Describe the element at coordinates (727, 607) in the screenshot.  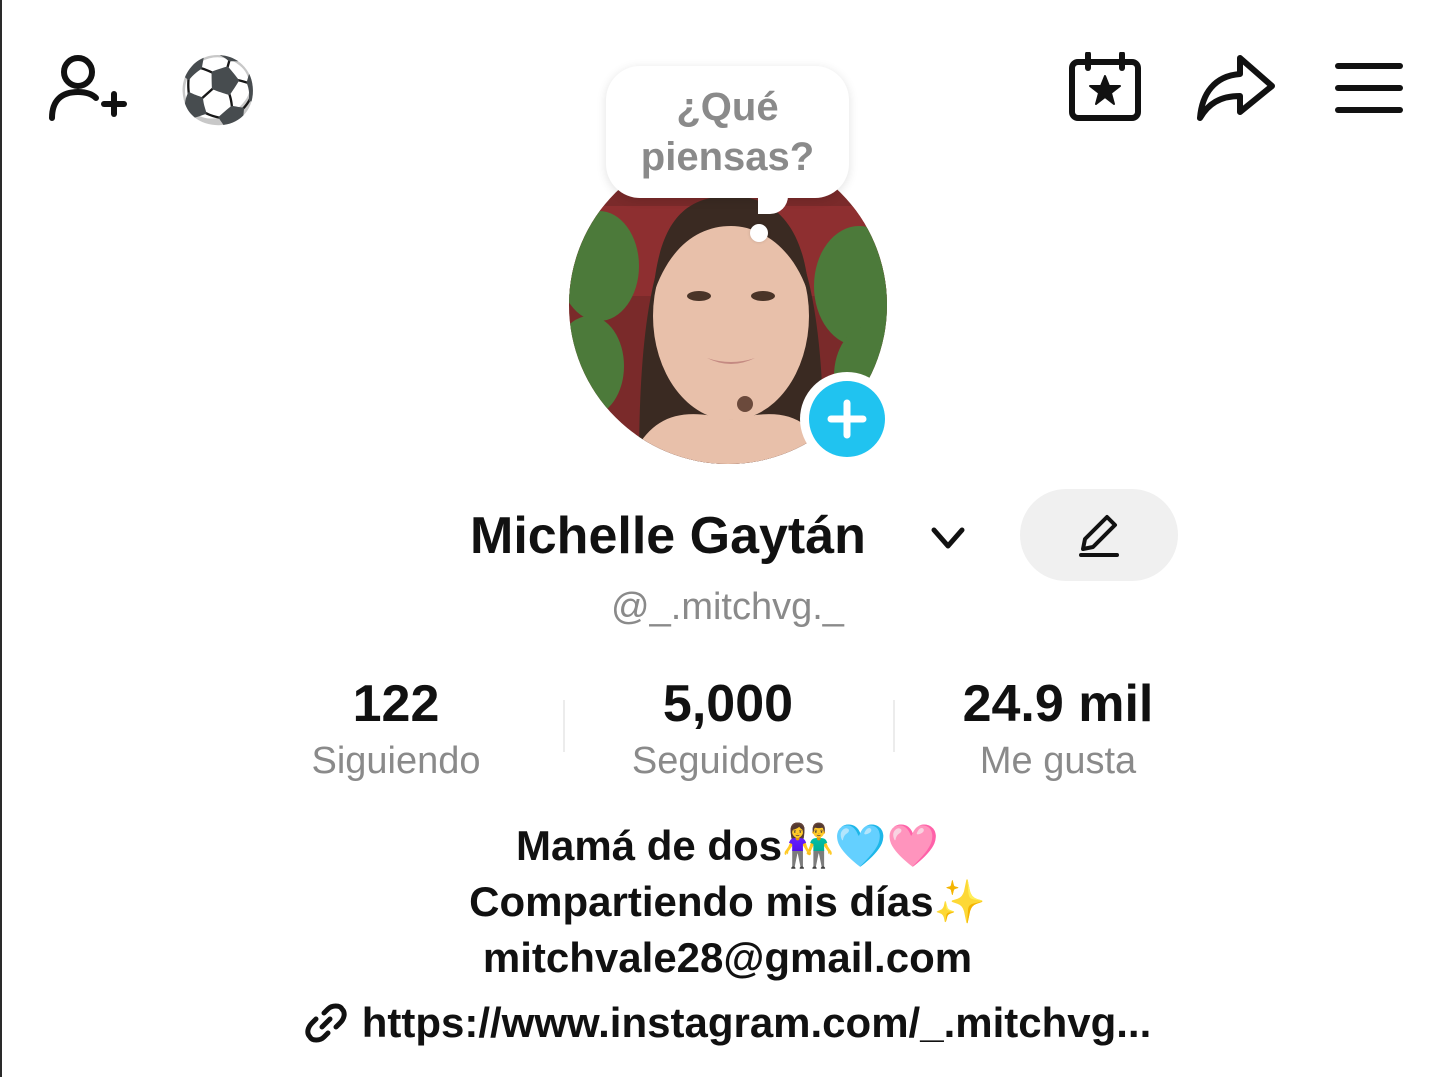
I see `profile-handle: @_.mitchvg._` at that location.